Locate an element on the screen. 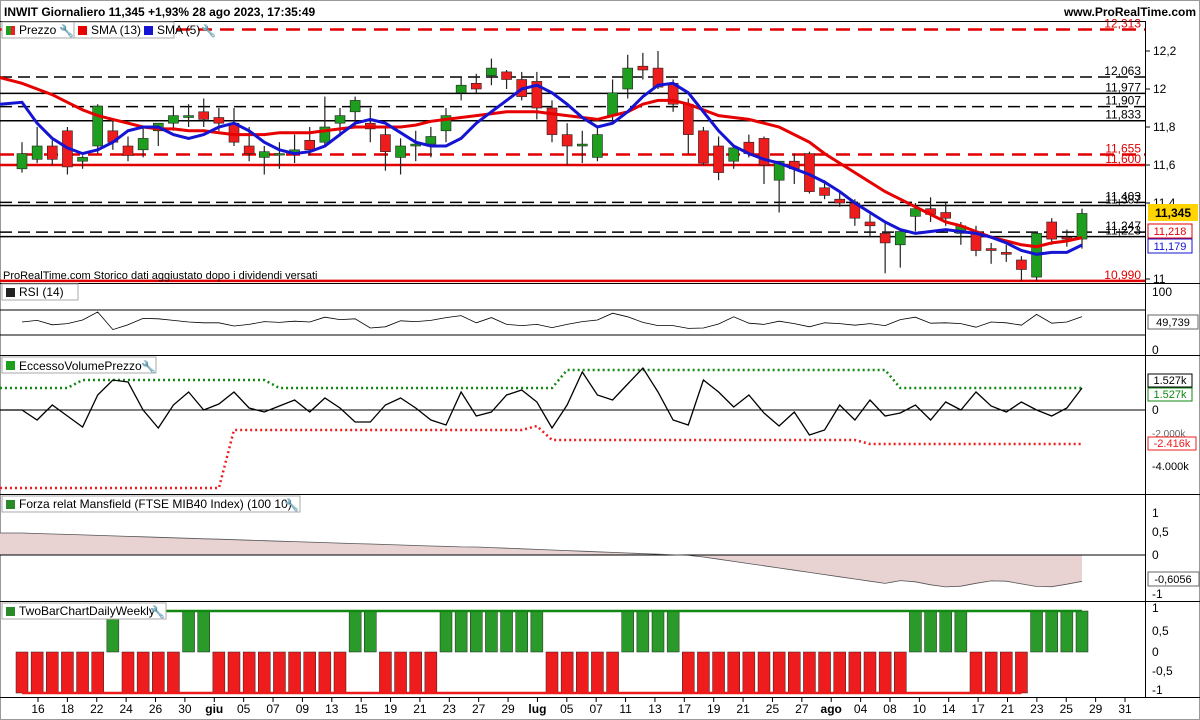  x-tick-label: 17 is located at coordinates (978, 709).